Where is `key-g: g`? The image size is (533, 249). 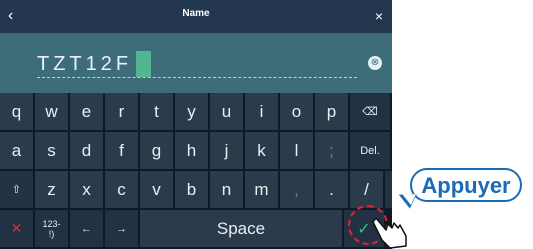
key-g: g is located at coordinates (156, 150).